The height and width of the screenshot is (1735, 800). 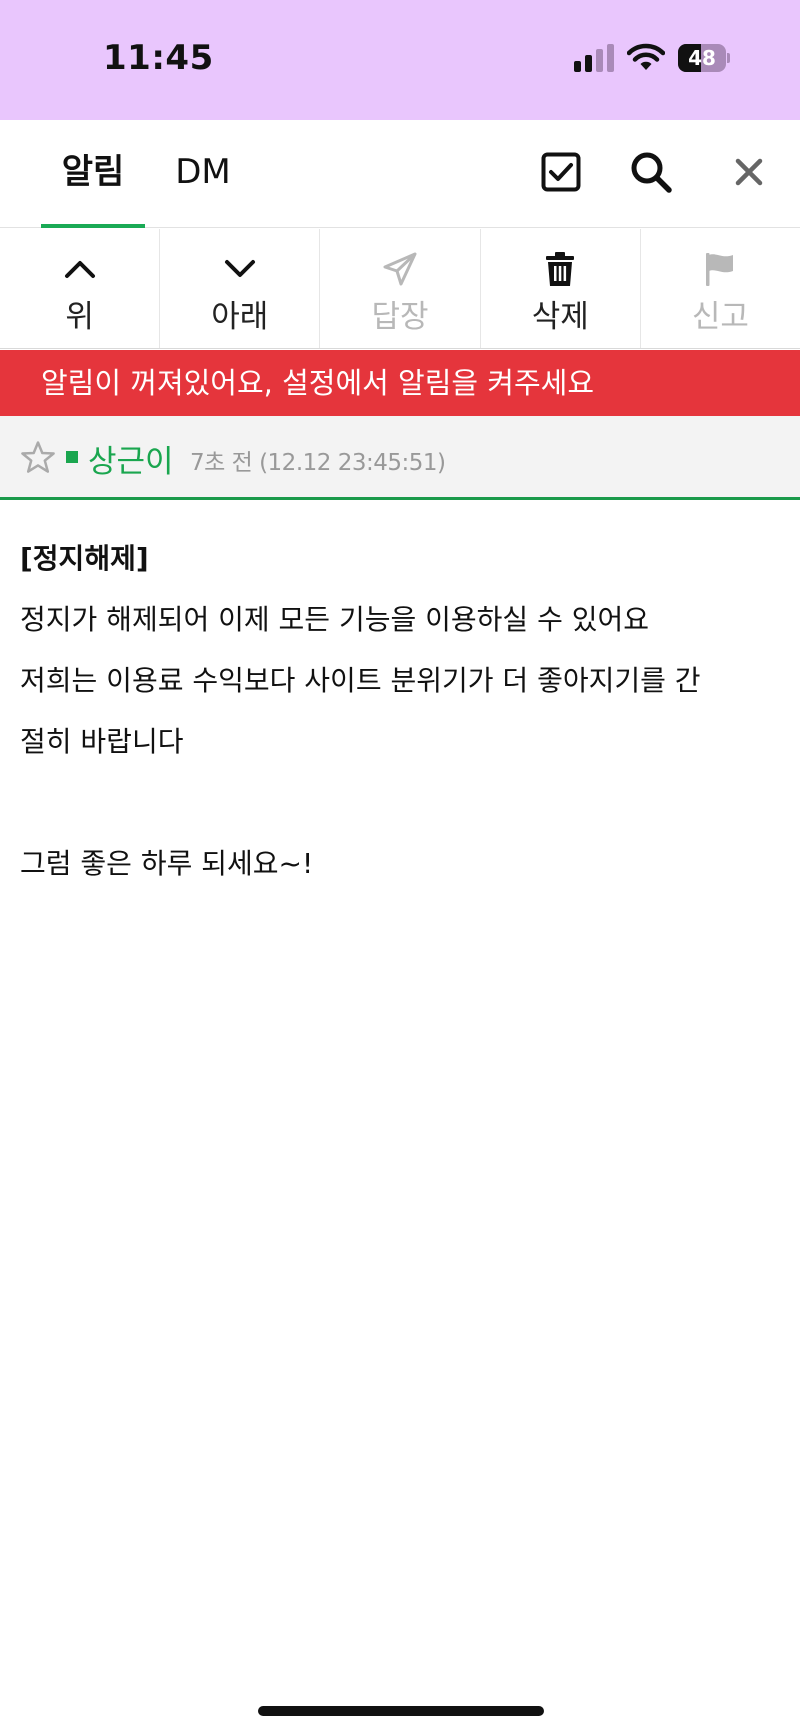 I want to click on cellular-signal-icon, so click(x=595, y=58).